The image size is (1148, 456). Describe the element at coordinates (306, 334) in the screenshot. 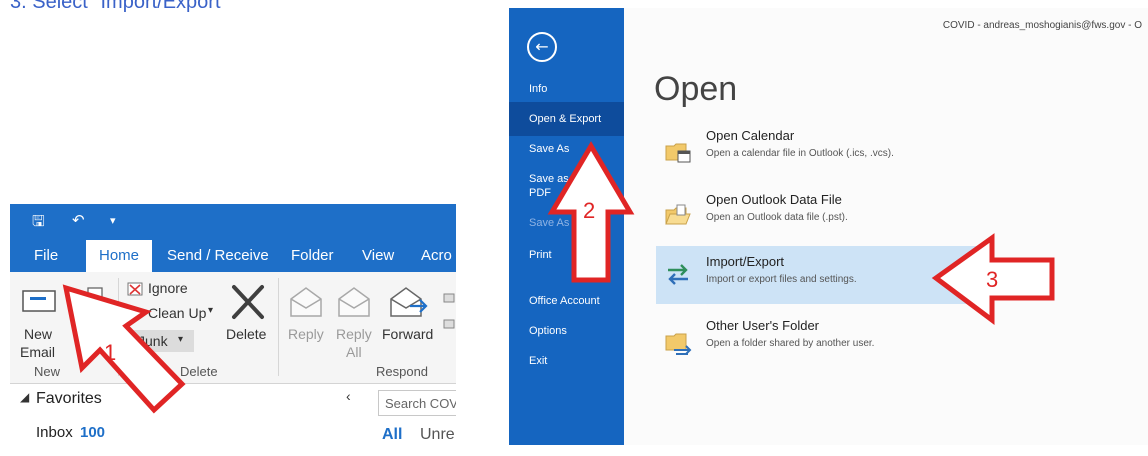

I see `reply-label: Reply` at that location.